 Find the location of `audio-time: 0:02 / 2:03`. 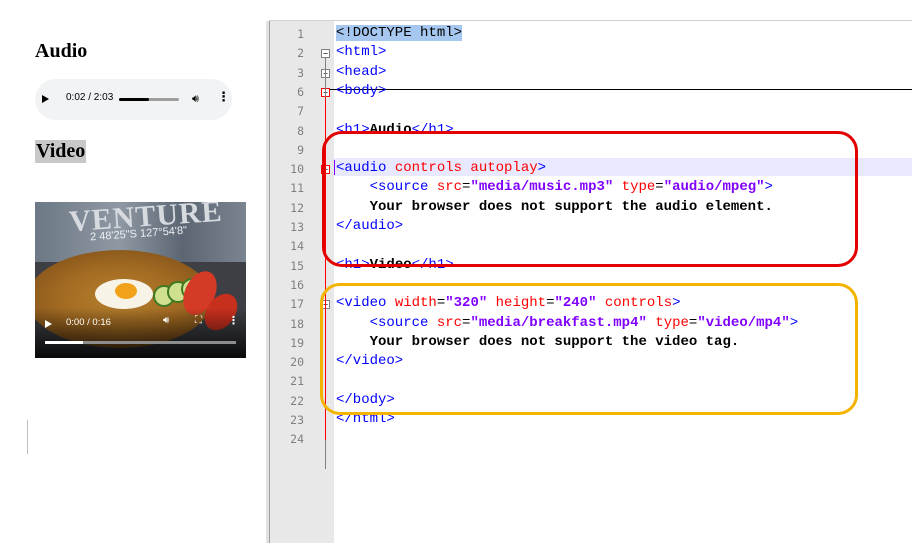

audio-time: 0:02 / 2:03 is located at coordinates (90, 97).